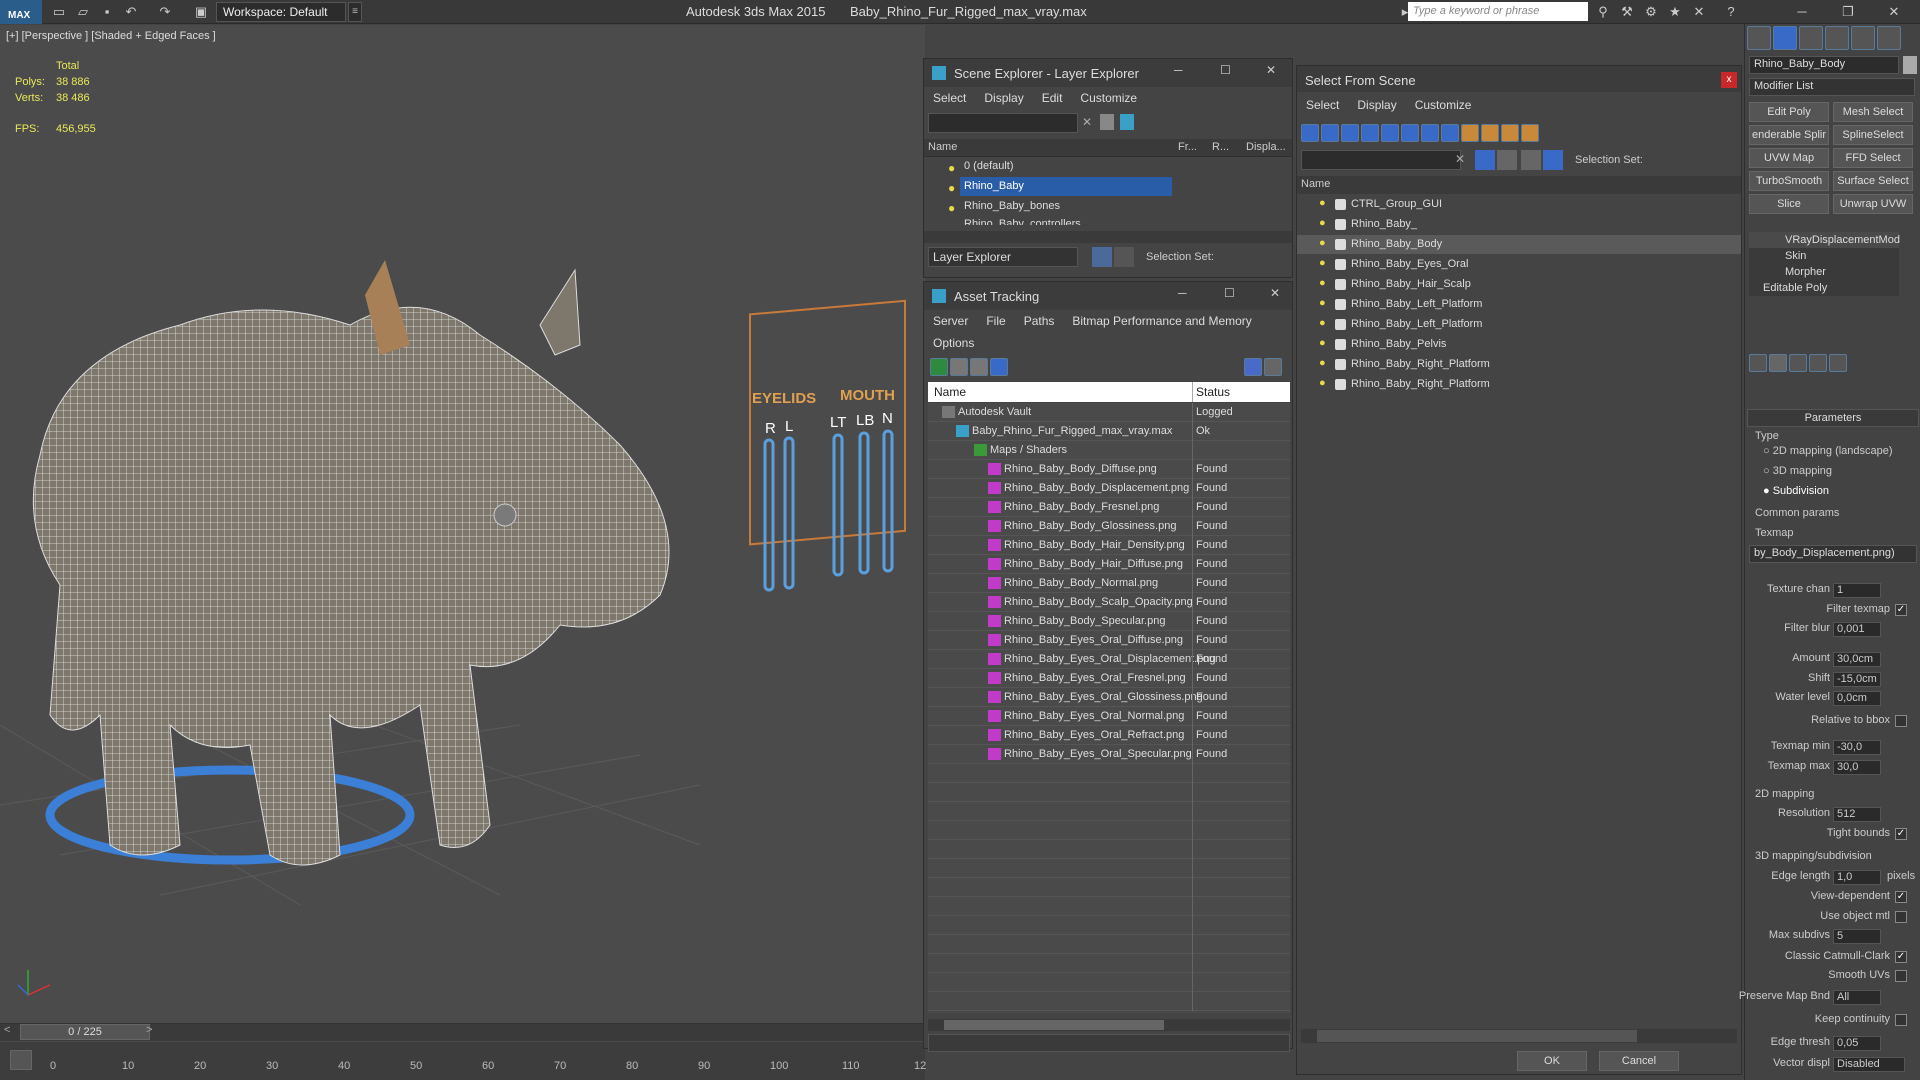  Describe the element at coordinates (1832, 87) in the screenshot. I see `modifier-list-dropdown: Modifier List` at that location.